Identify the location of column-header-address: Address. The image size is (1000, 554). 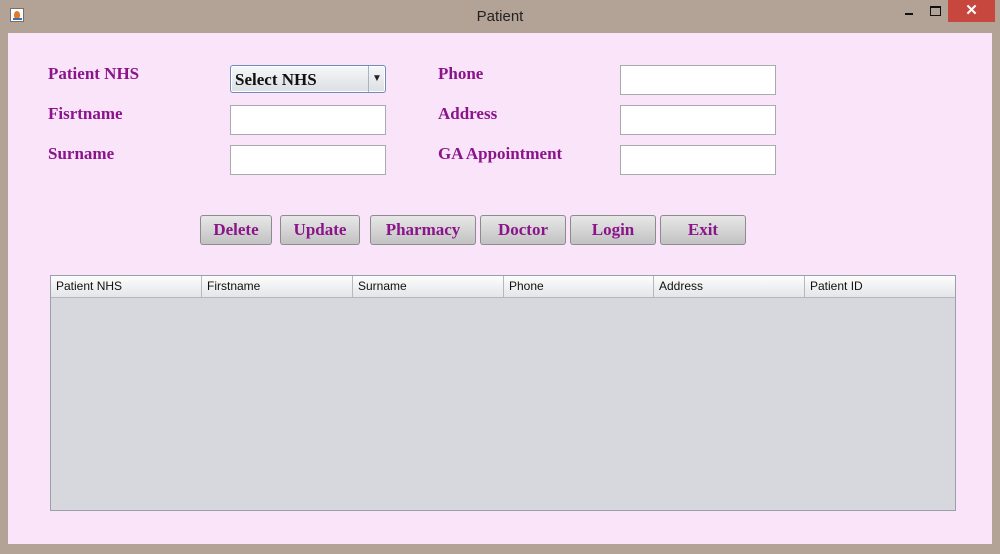
(729, 286).